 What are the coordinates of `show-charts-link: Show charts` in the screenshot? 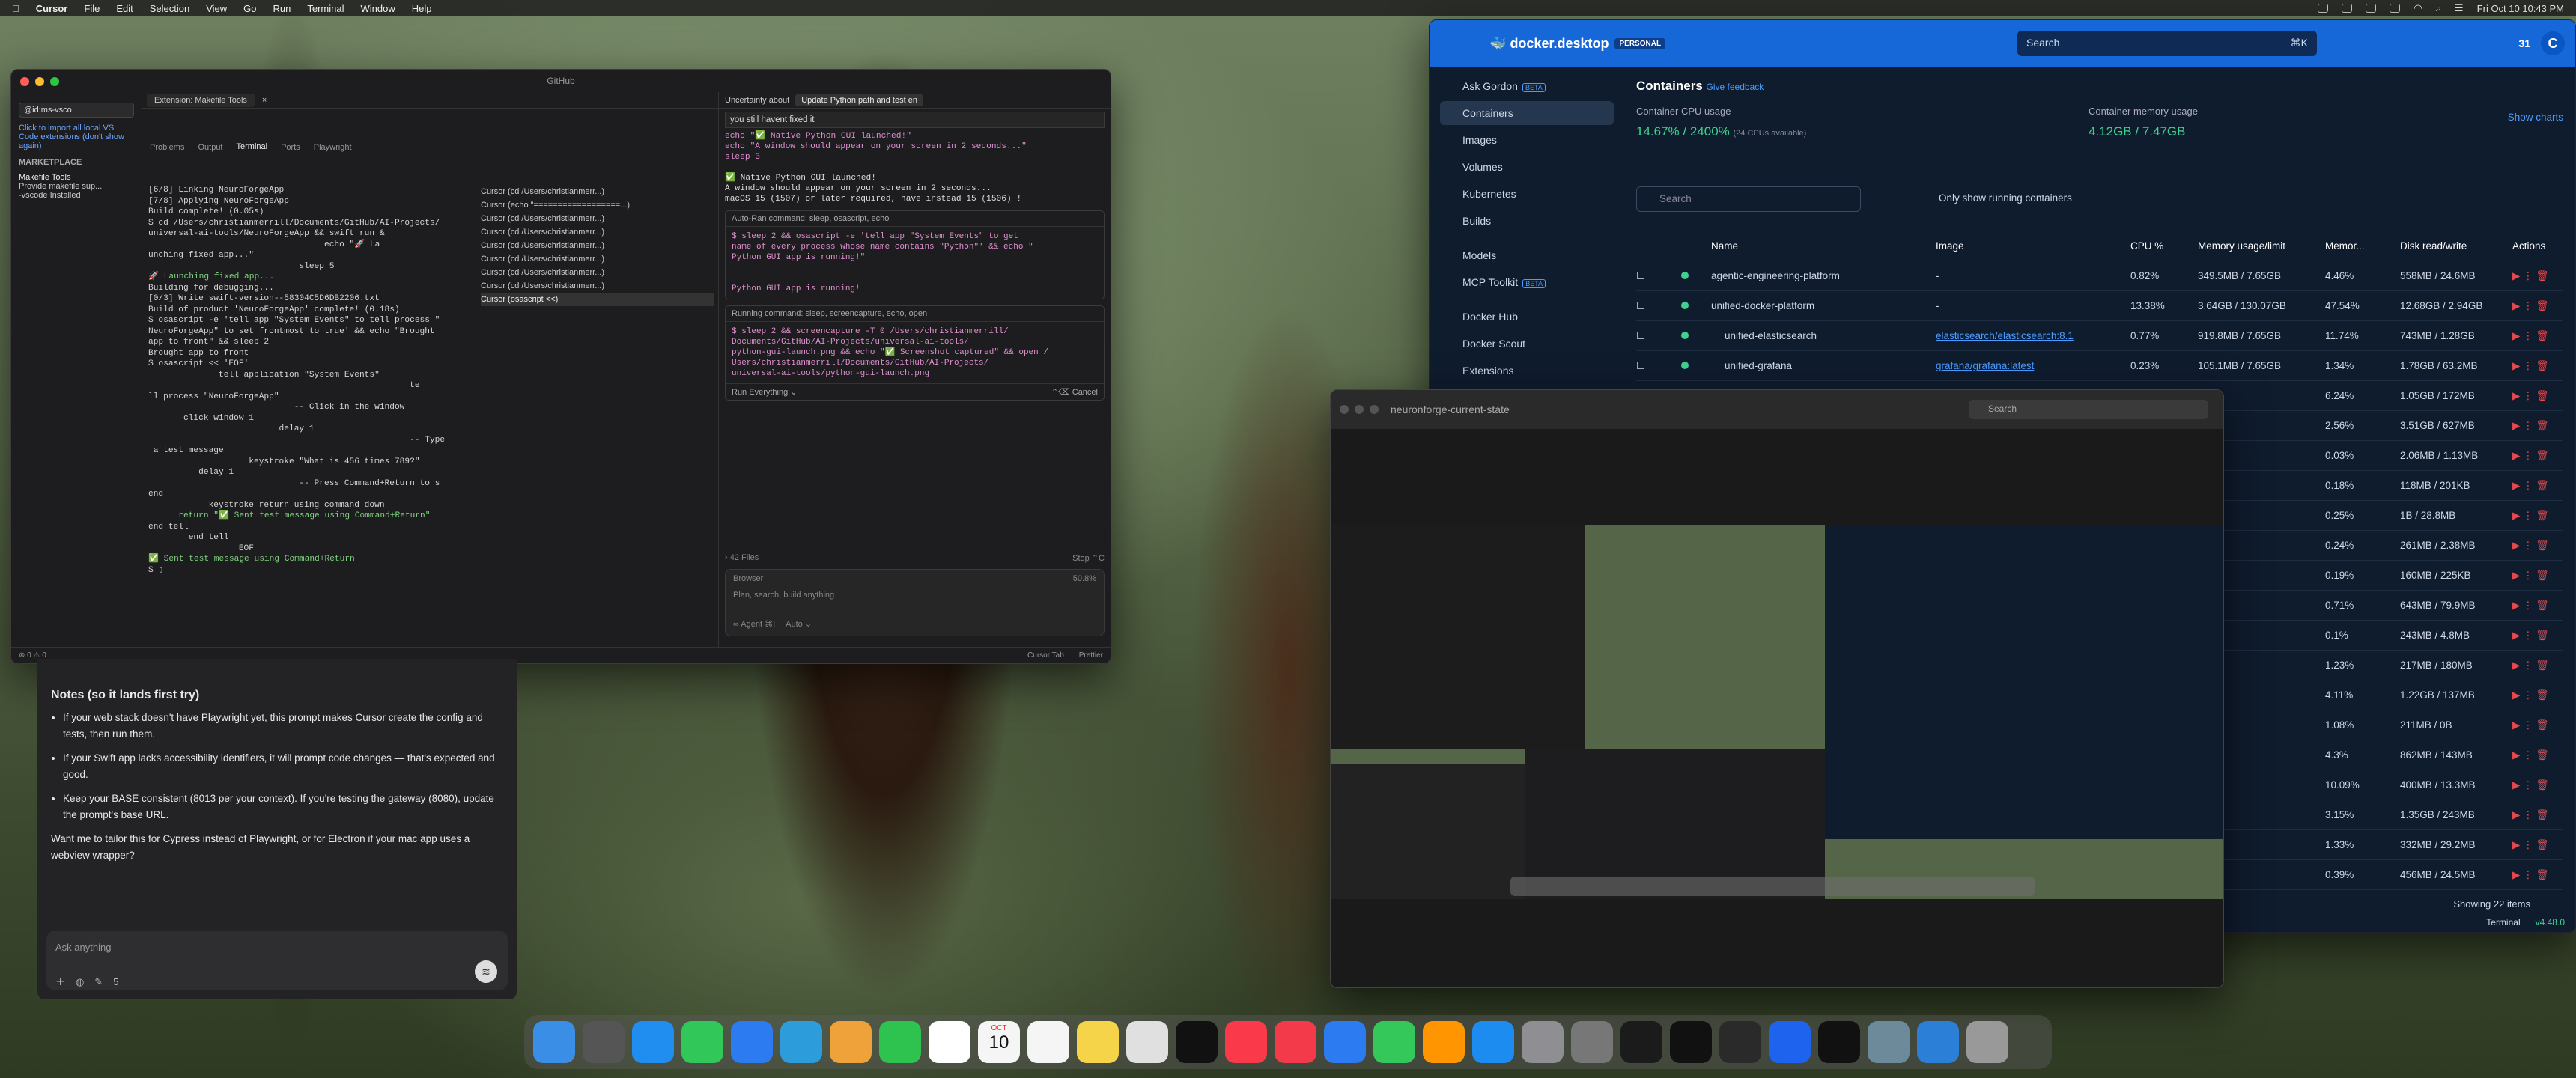 It's located at (2535, 117).